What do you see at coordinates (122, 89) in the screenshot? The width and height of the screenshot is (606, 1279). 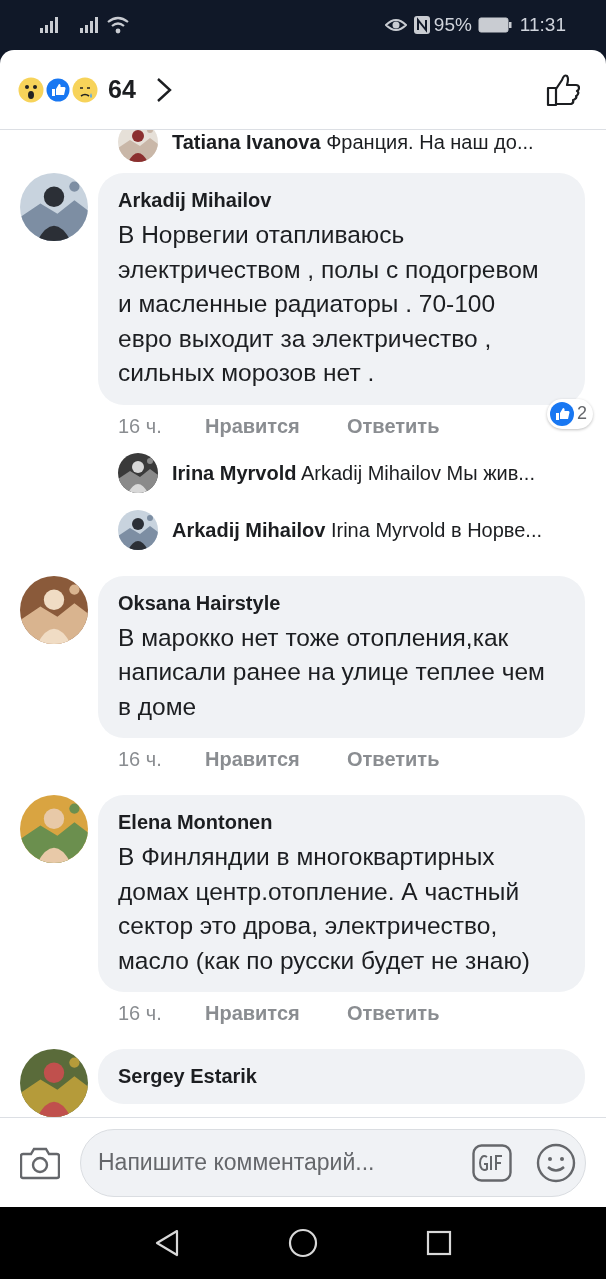 I see `reaction-count: 64` at bounding box center [122, 89].